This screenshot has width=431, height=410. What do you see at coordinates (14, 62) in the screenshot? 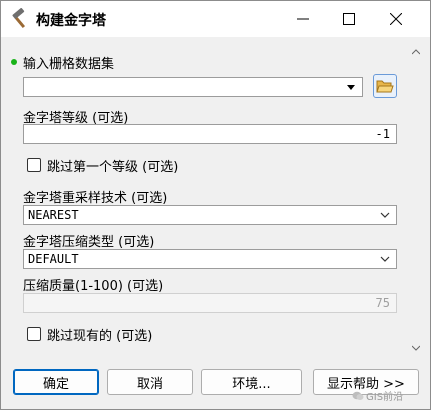
I see `required-indicator-icon` at bounding box center [14, 62].